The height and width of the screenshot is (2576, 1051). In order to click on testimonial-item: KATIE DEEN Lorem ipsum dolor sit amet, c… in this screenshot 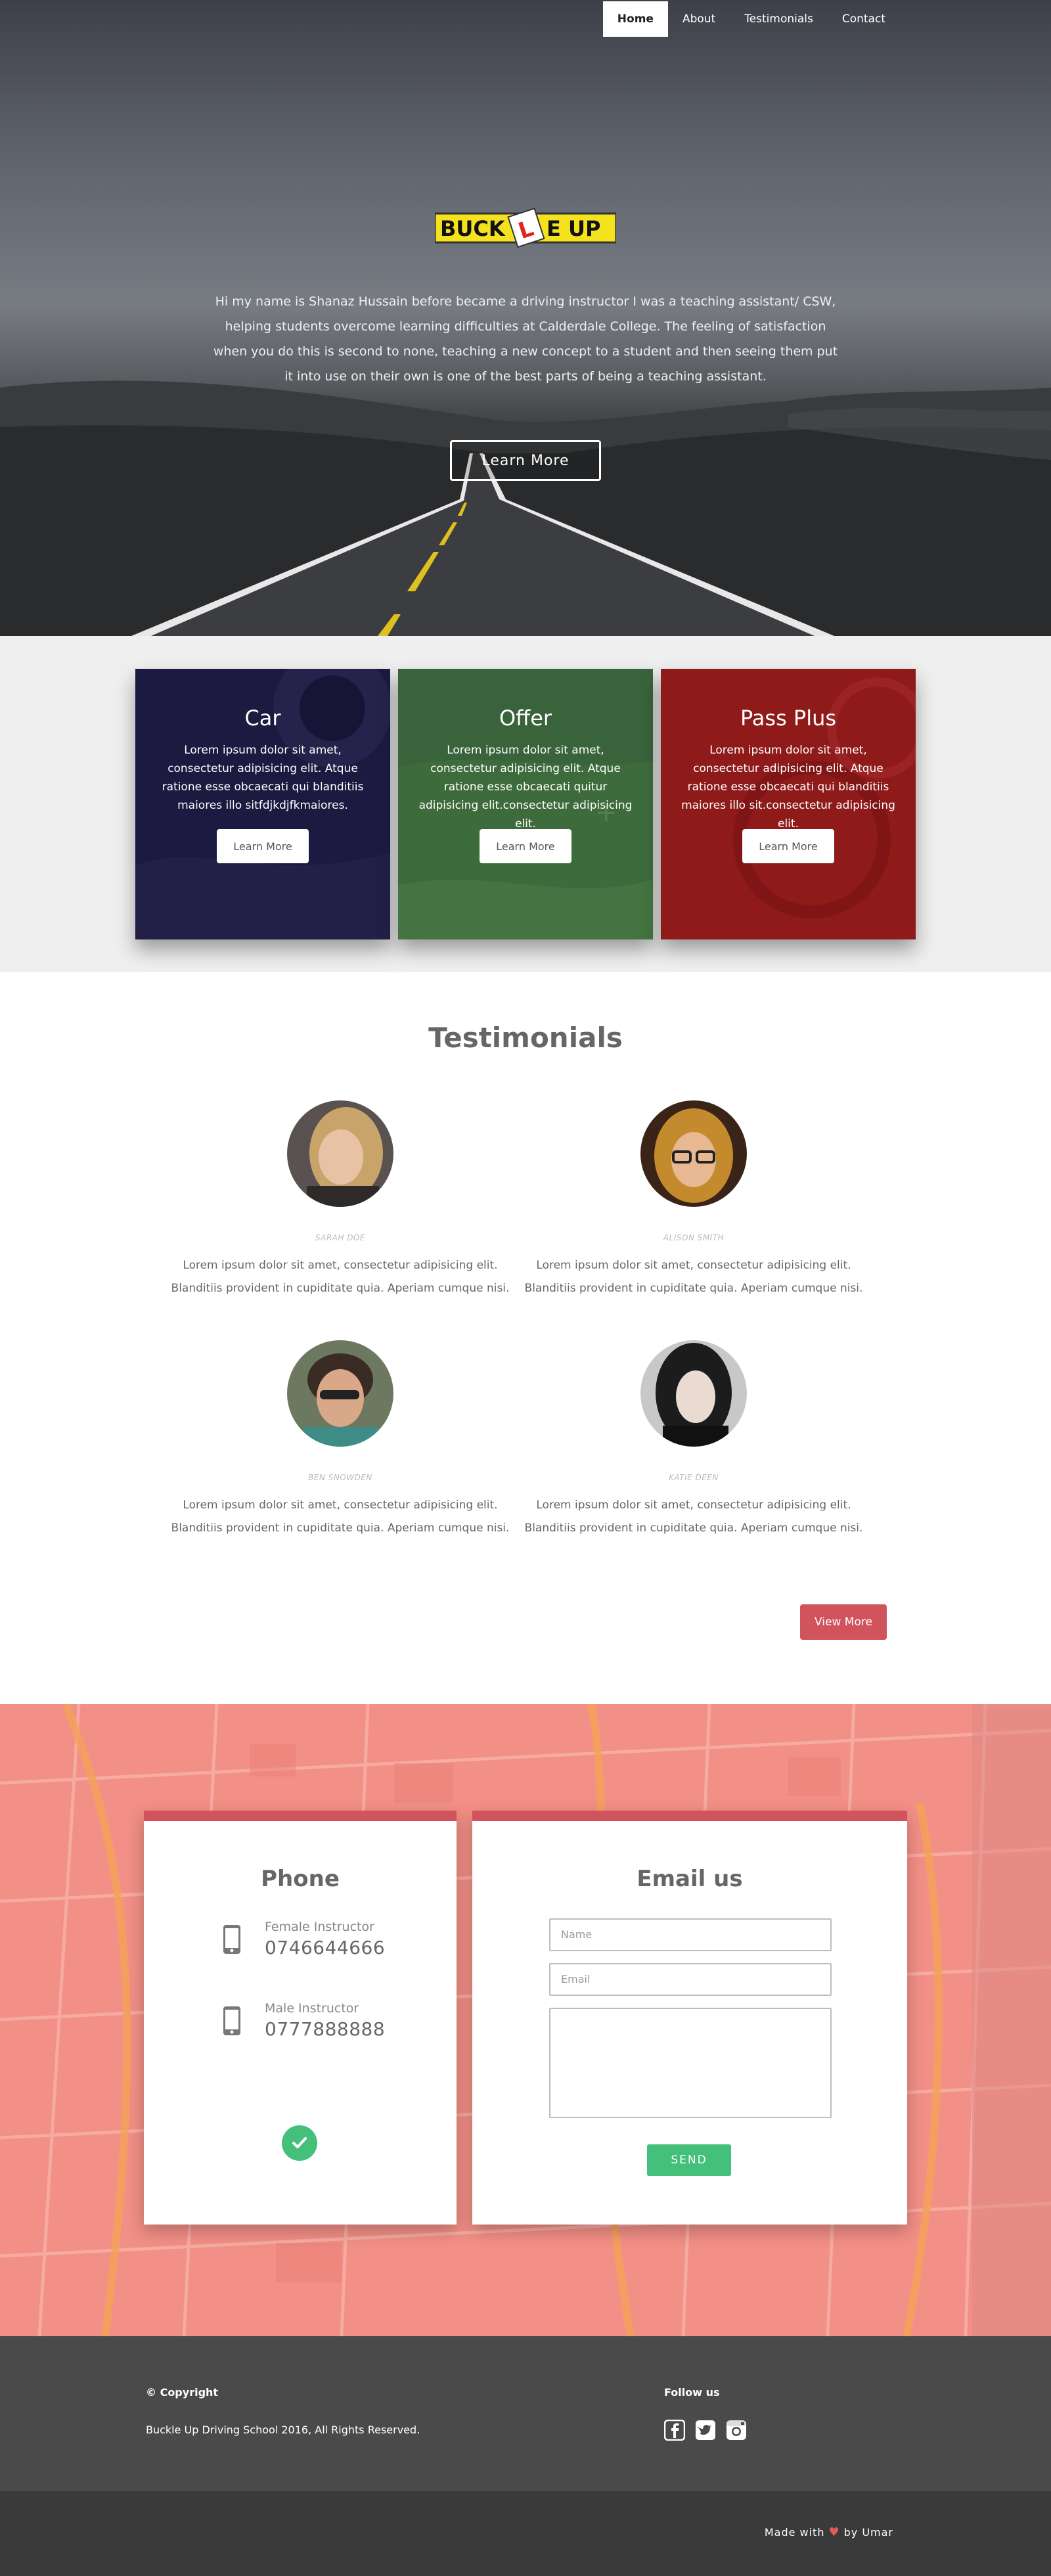, I will do `click(693, 1440)`.